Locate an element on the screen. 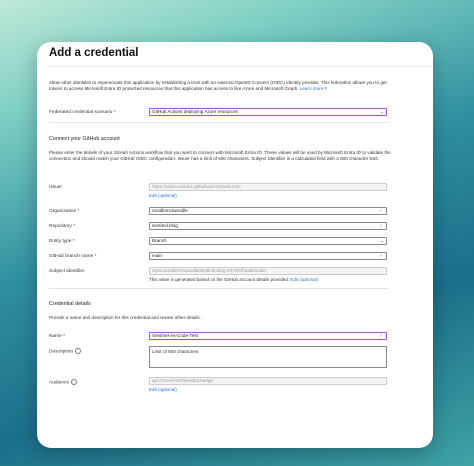 This screenshot has width=474, height=466. credential-section-heading: Credential details is located at coordinates (70, 304).